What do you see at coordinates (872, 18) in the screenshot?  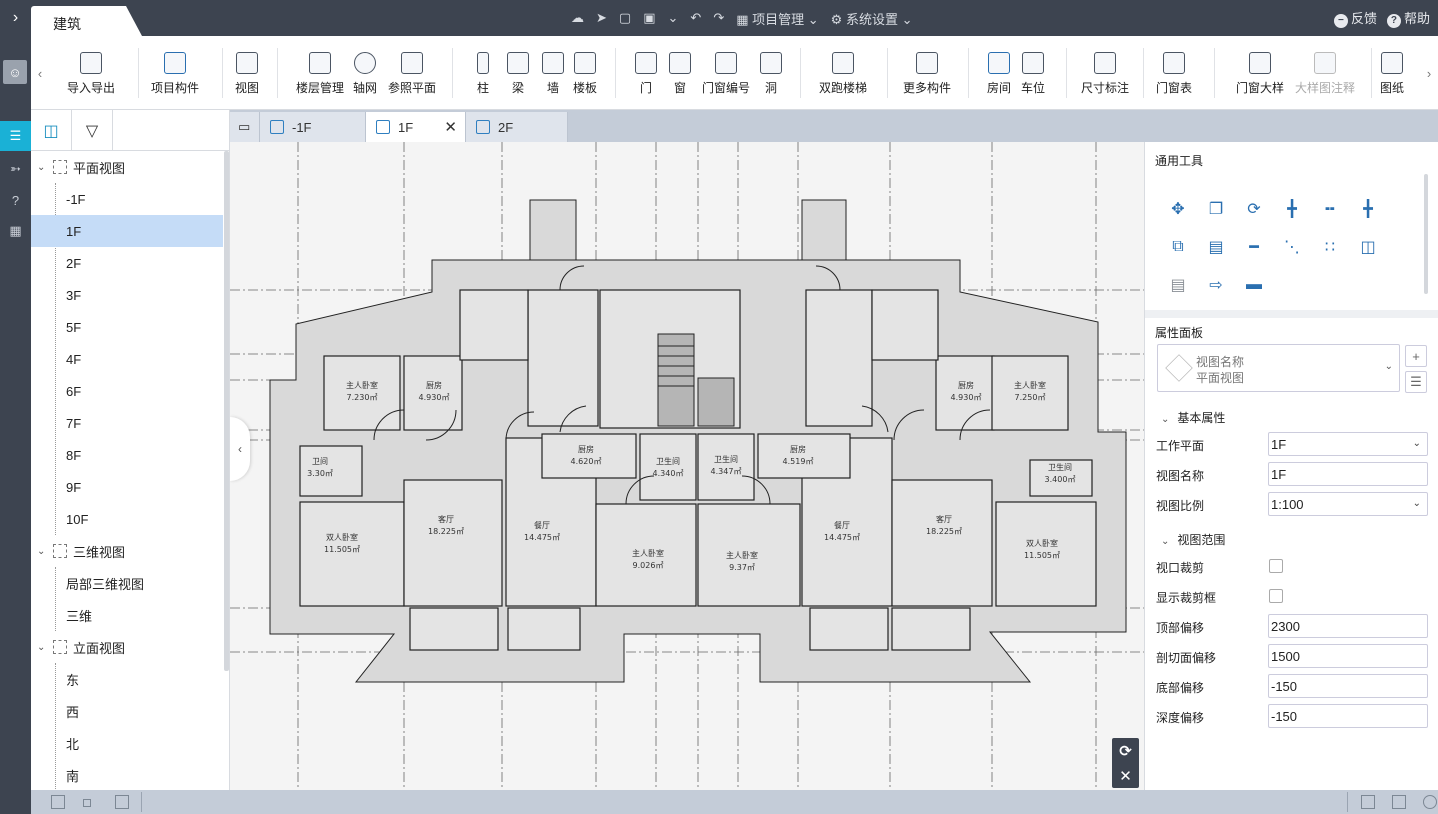 I see `system-settings-menu: ⚙ 系统设置 ⌄` at bounding box center [872, 18].